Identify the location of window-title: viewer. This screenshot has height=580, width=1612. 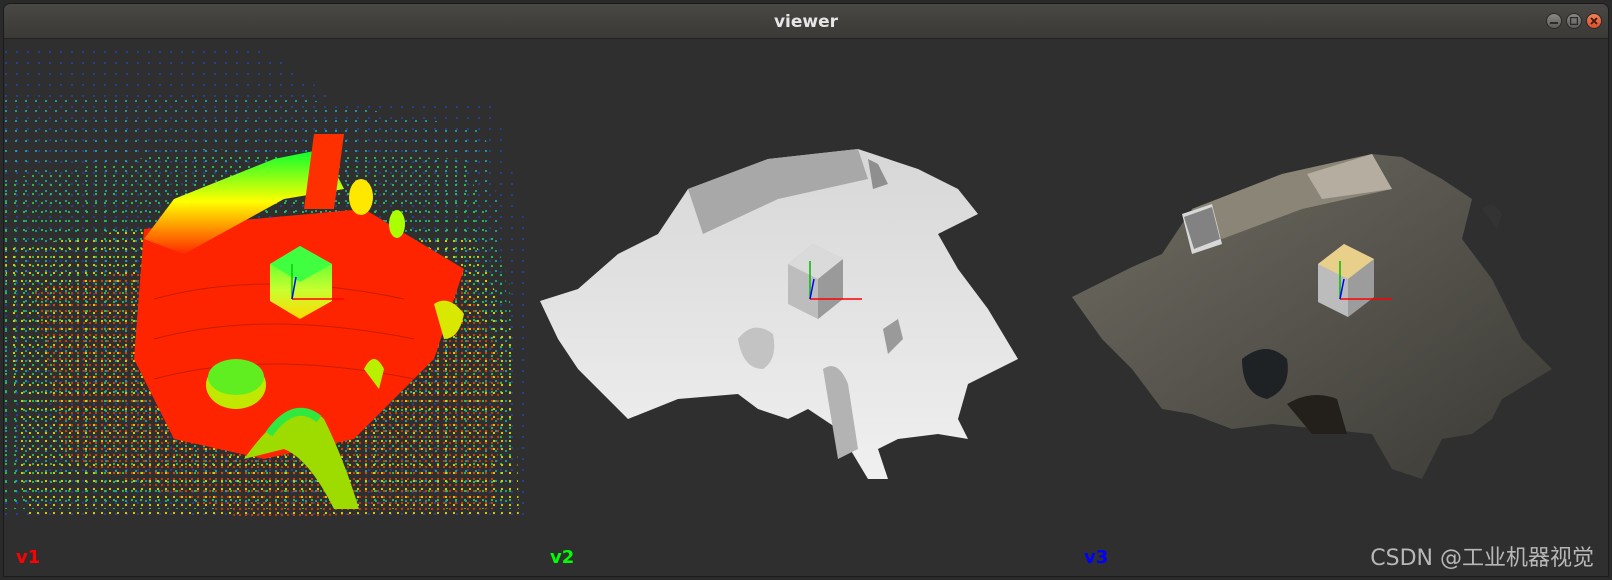
(806, 22).